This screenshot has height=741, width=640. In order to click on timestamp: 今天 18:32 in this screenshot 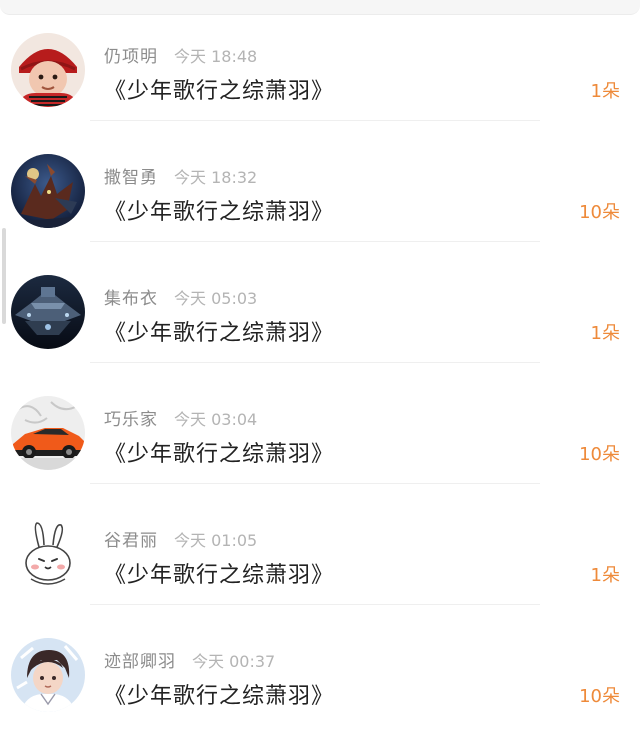, I will do `click(216, 177)`.